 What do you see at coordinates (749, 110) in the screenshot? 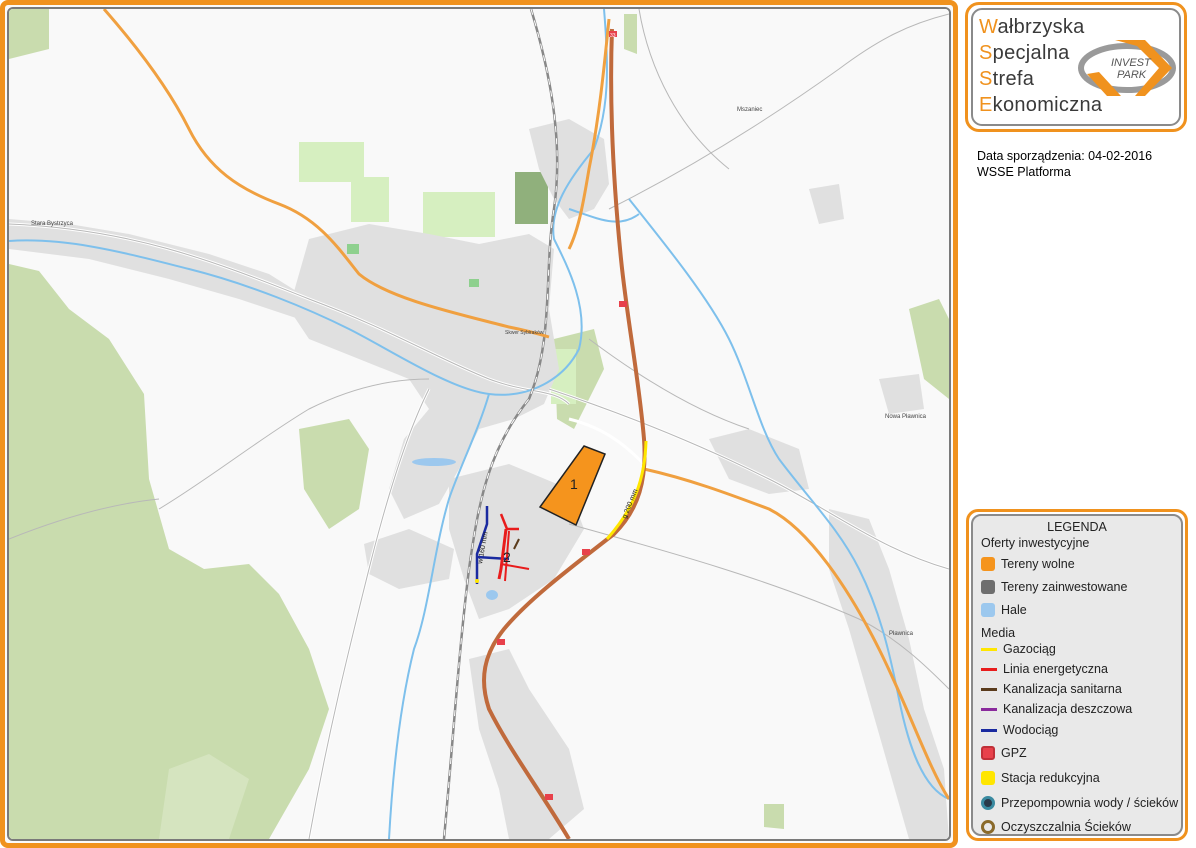
I see `place-label-mszaniec: Mszaniec` at bounding box center [749, 110].